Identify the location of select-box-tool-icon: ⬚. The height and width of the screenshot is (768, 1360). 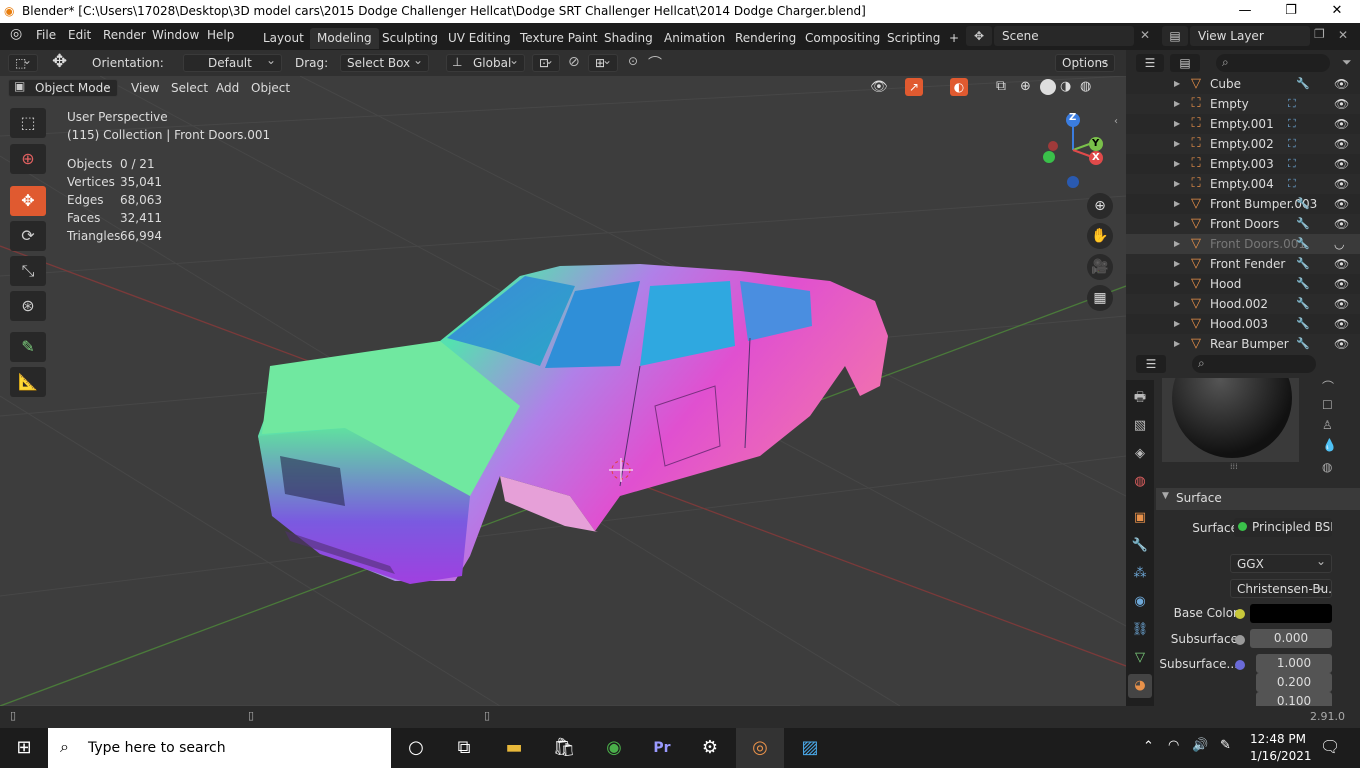
(28, 123).